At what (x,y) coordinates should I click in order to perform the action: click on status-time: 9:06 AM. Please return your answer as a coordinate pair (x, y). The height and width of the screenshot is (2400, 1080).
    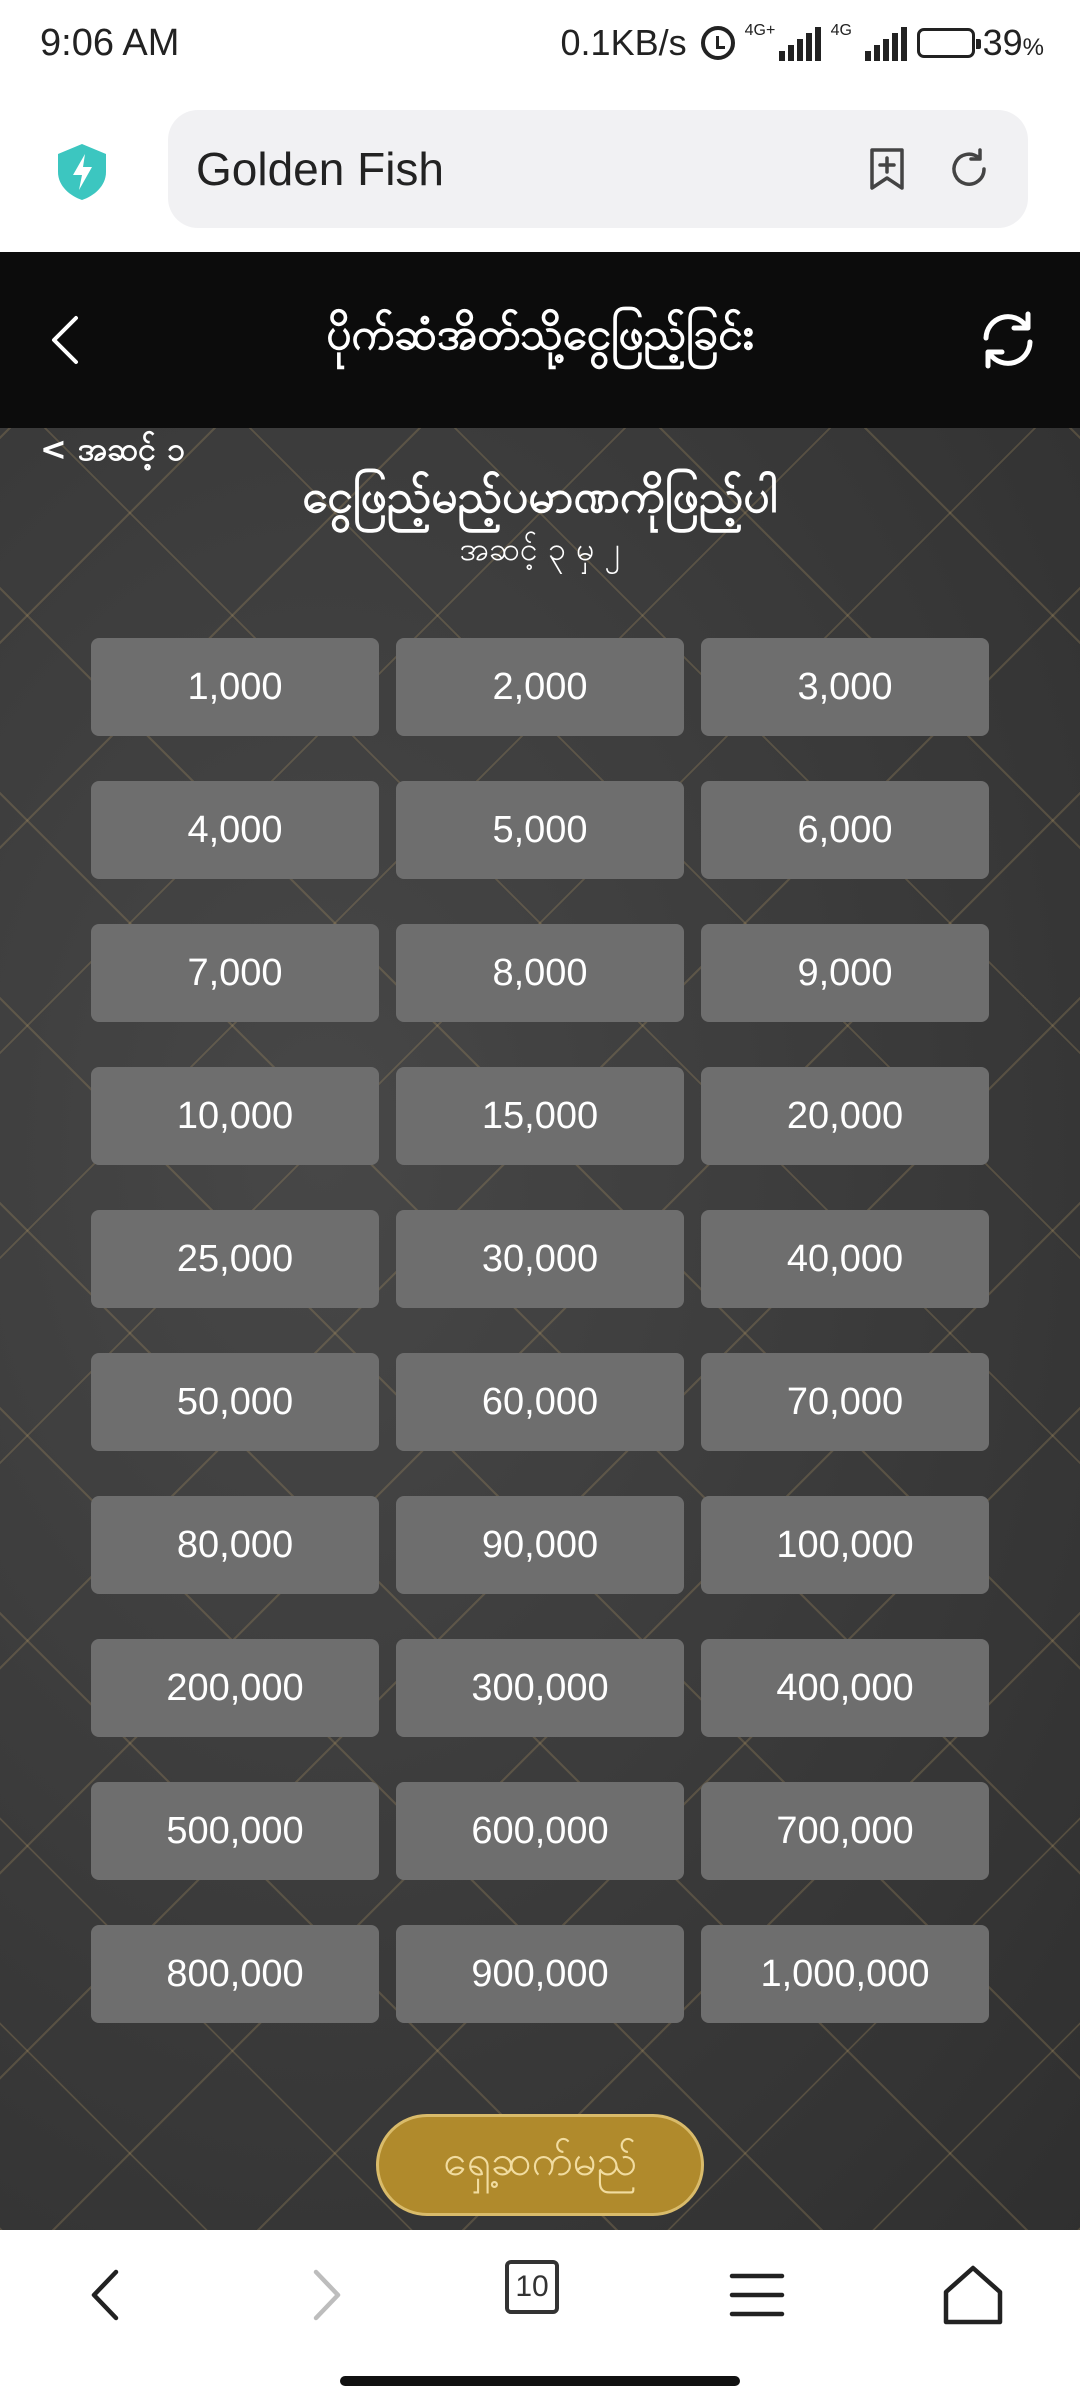
    Looking at the image, I should click on (110, 43).